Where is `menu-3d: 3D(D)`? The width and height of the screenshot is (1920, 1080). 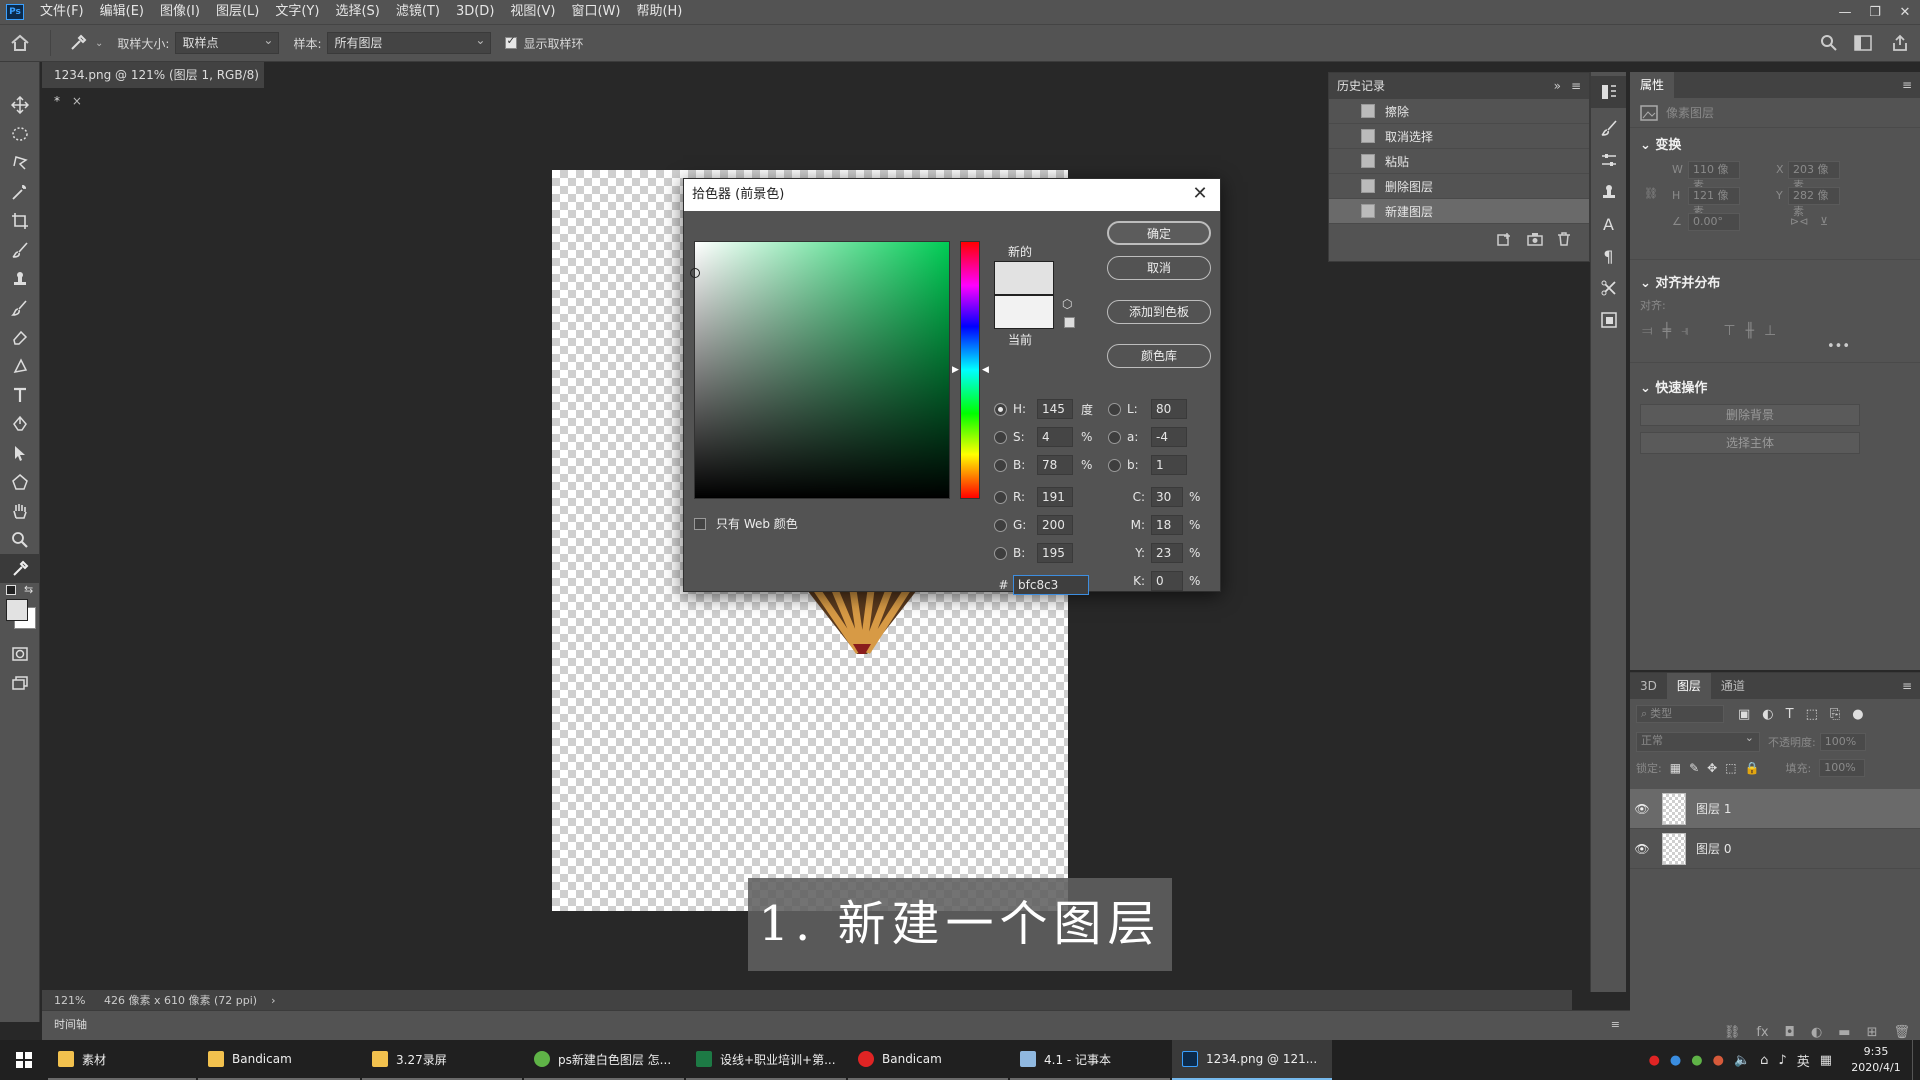 menu-3d: 3D(D) is located at coordinates (475, 12).